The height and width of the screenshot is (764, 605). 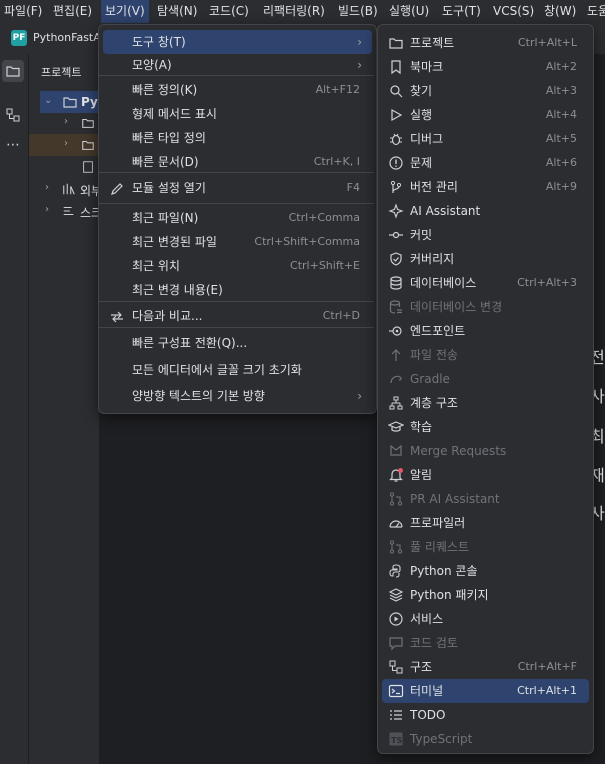 I want to click on view-menu-item: 최근 위치 Ctrl+Shift+E, so click(x=237, y=266).